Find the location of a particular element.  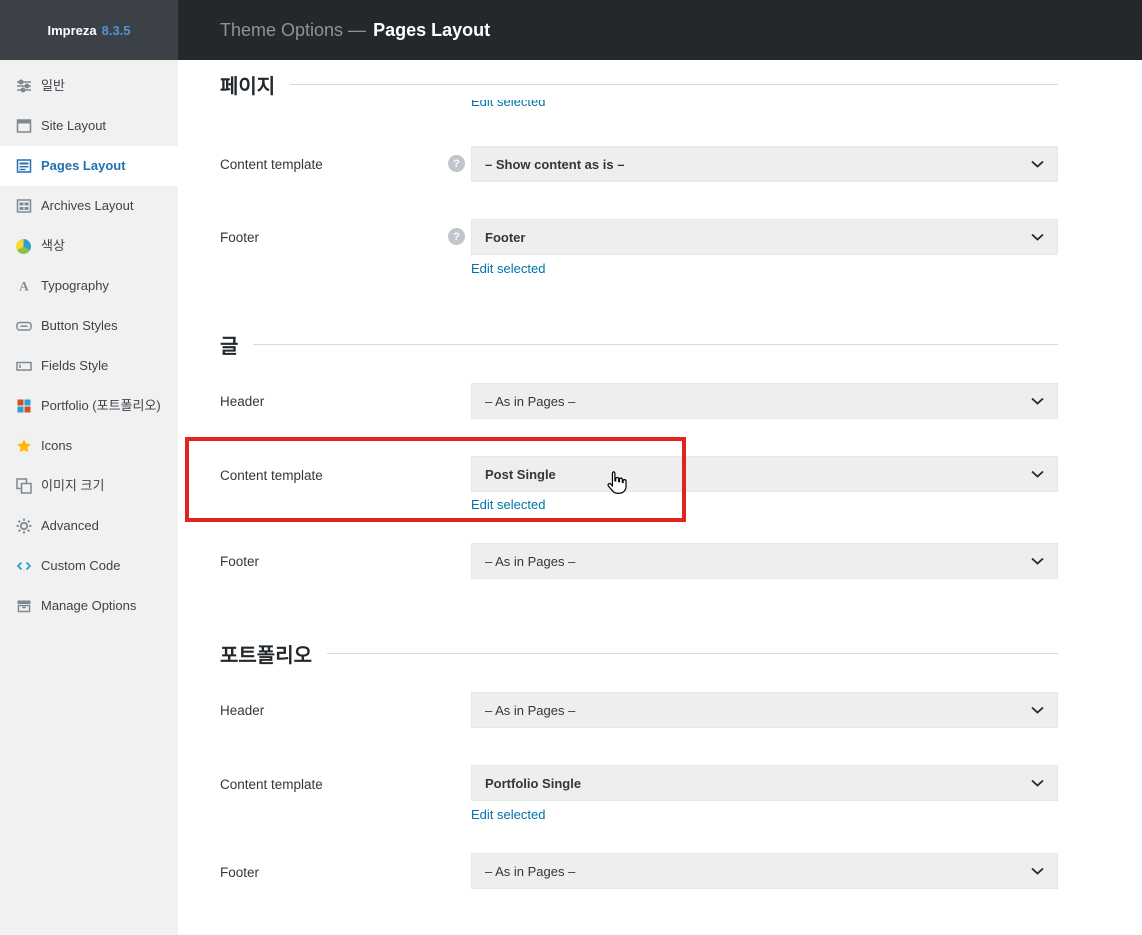

sidebar-item-label: Button Styles is located at coordinates (79, 326).